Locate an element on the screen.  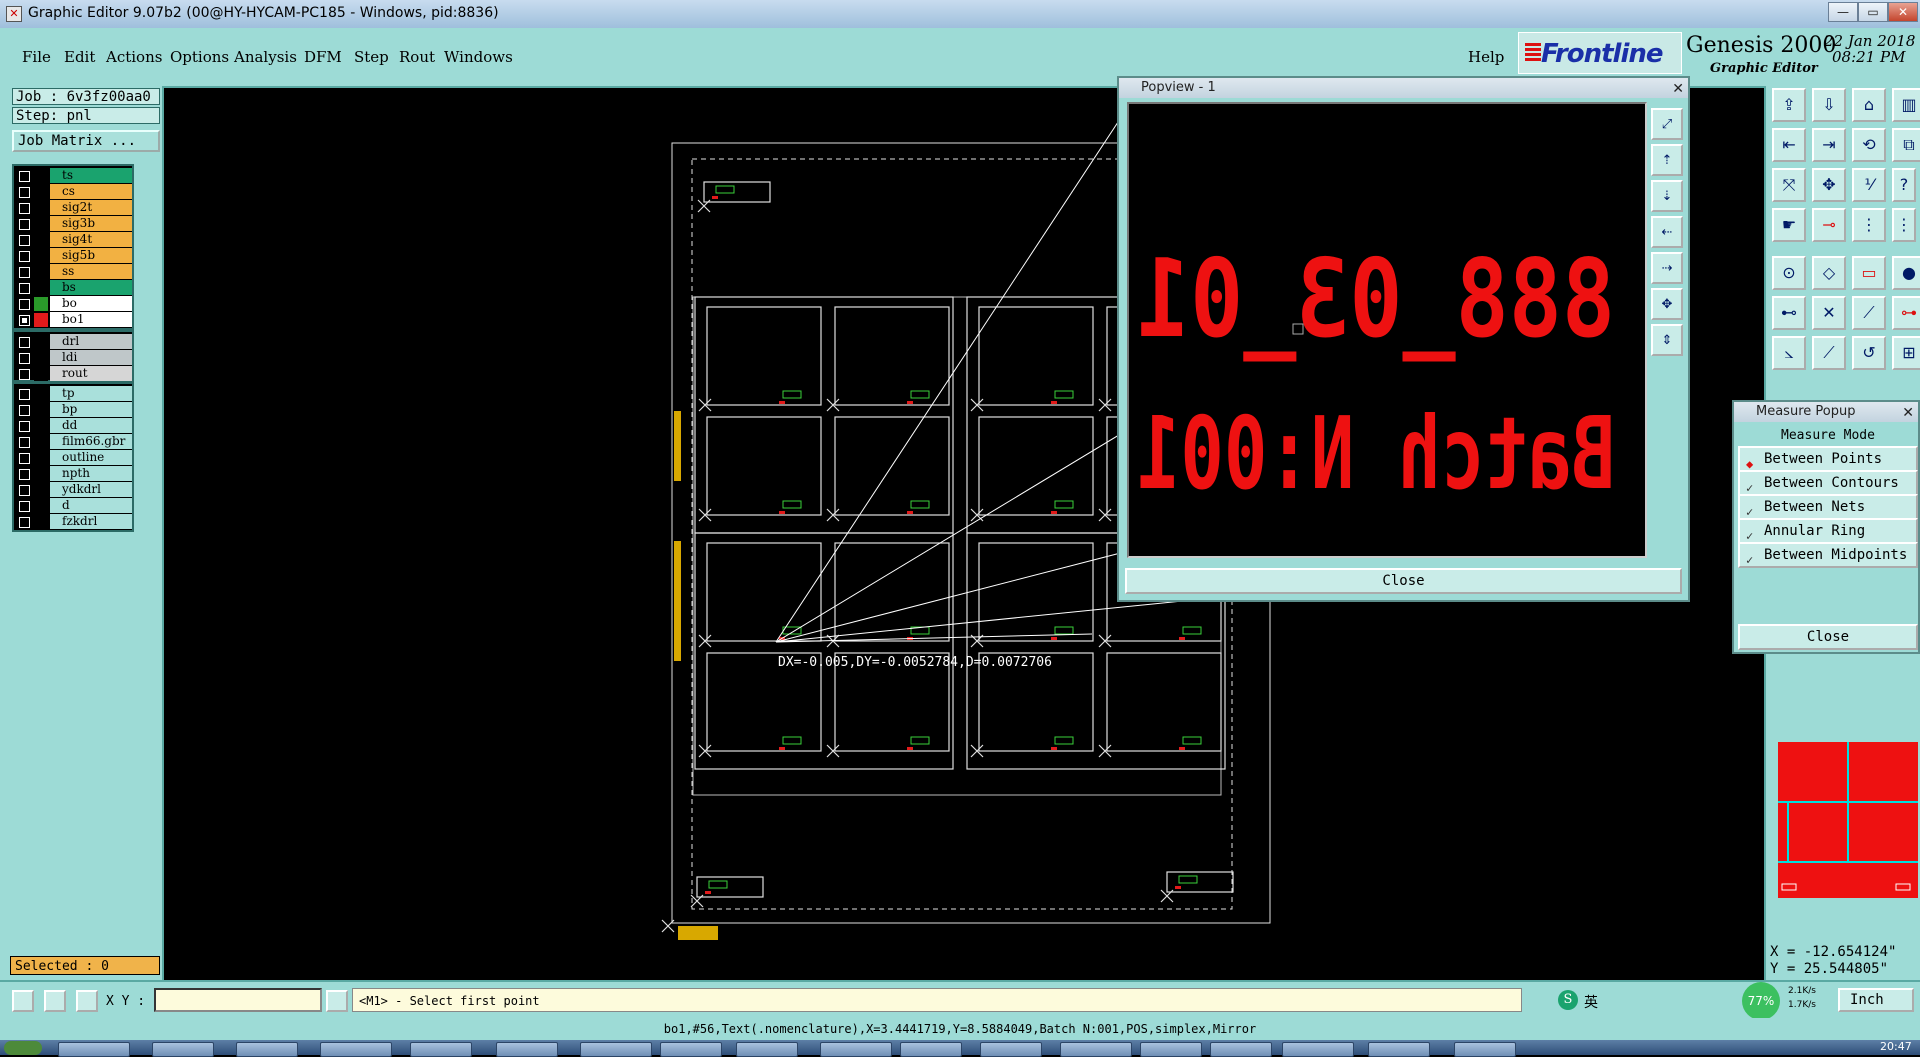
menu-step: Step is located at coordinates (371, 57).